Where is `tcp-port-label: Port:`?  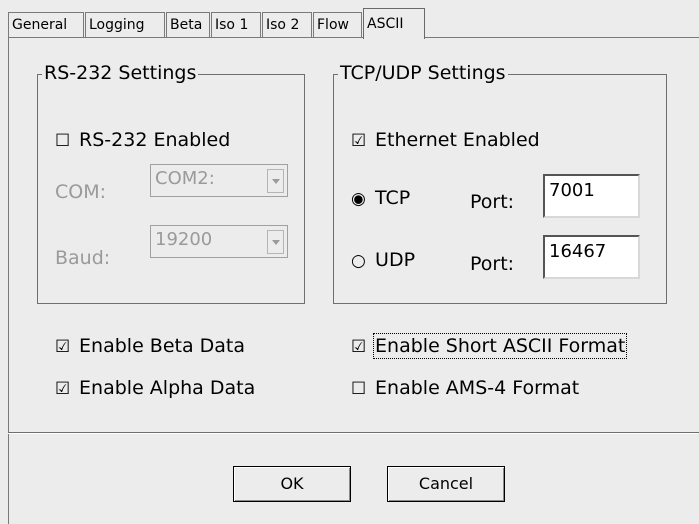
tcp-port-label: Port: is located at coordinates (492, 202).